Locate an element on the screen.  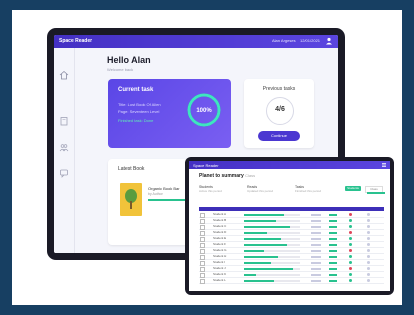
group-icon is located at coordinates (64, 147).